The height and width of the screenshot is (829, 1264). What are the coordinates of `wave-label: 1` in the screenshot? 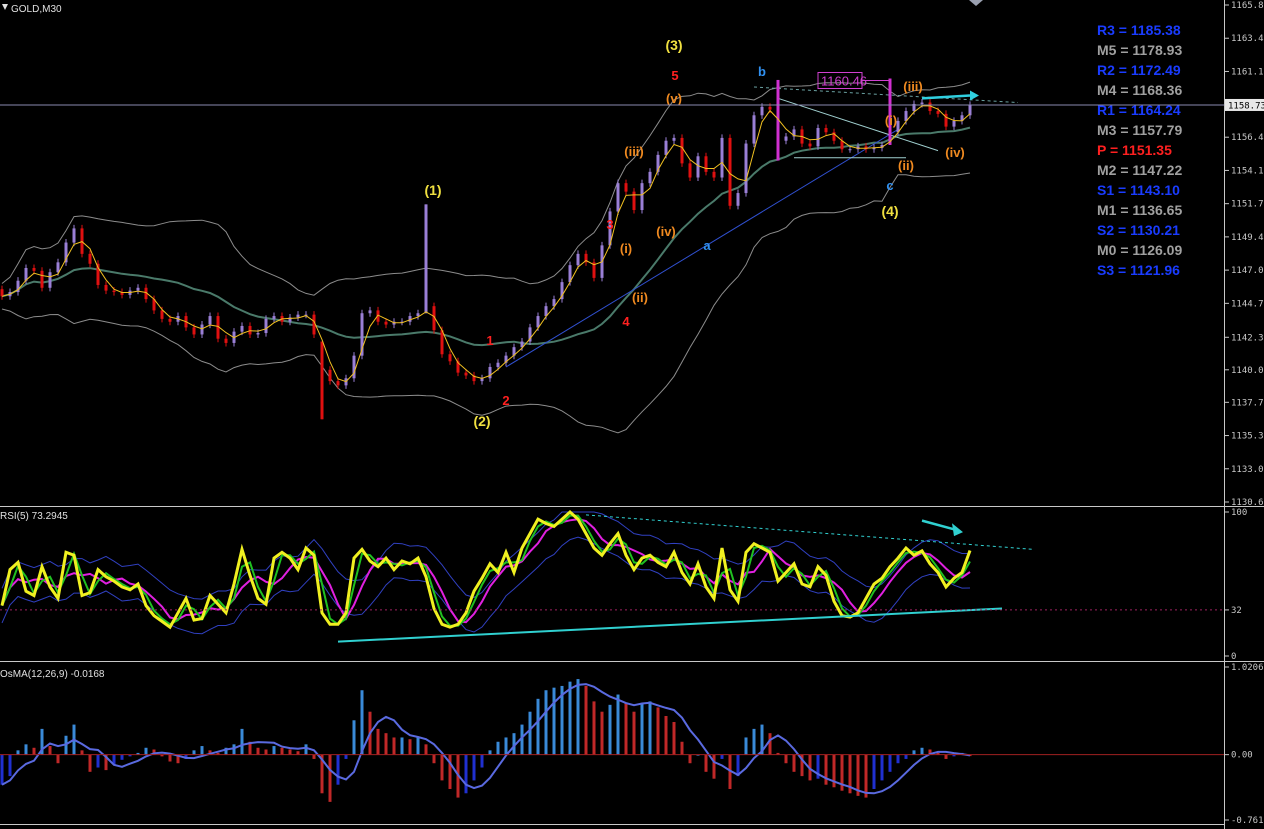 It's located at (489, 340).